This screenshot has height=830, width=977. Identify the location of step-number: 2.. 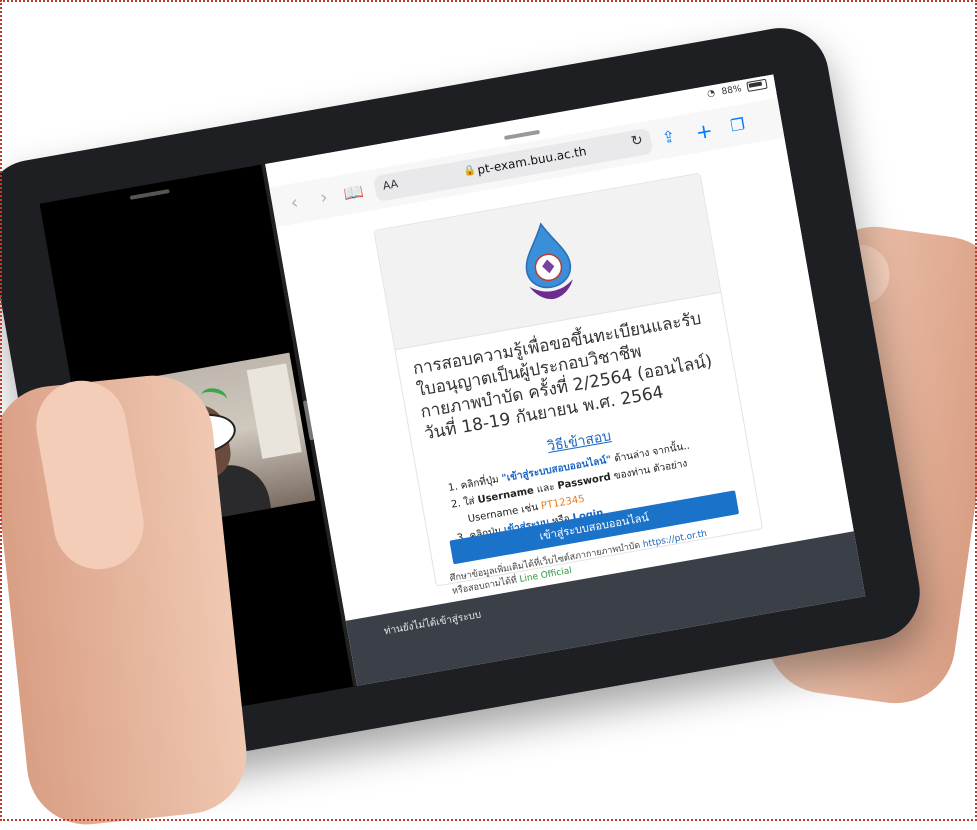
(456, 504).